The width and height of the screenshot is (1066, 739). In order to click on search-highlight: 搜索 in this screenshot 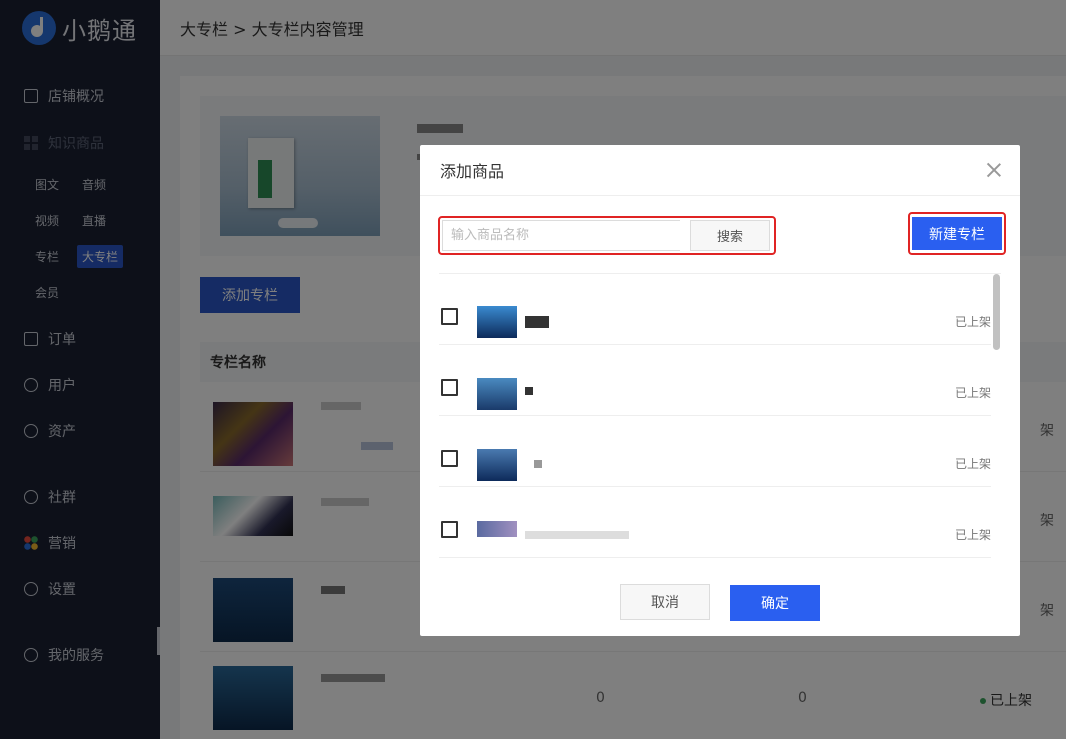, I will do `click(607, 235)`.